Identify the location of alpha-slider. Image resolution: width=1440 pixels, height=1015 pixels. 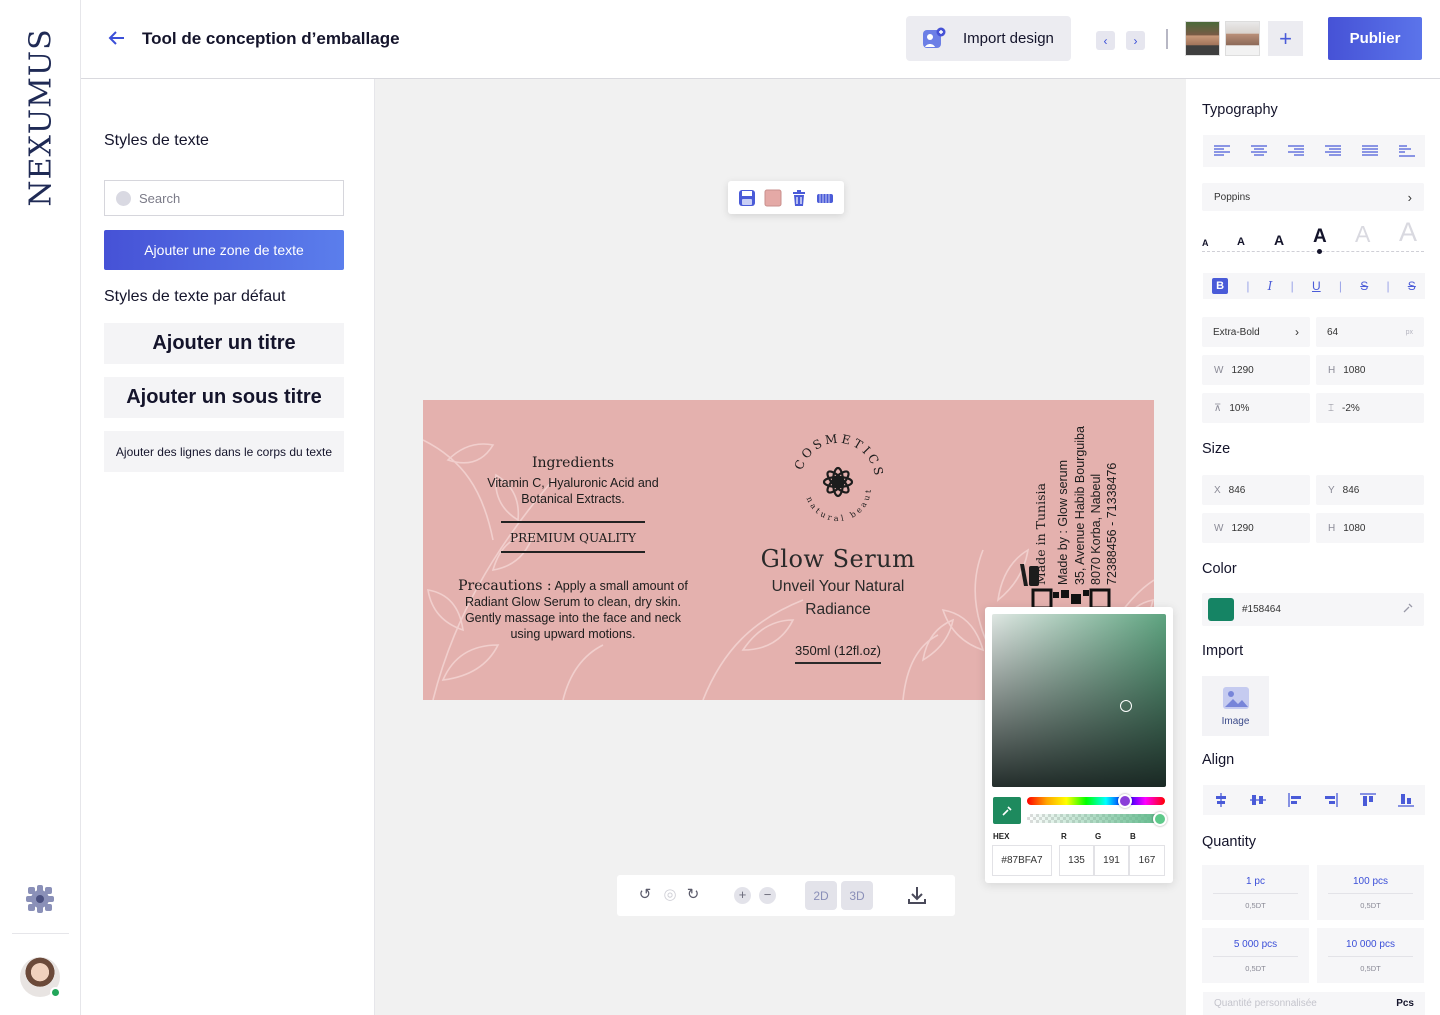
(1096, 818).